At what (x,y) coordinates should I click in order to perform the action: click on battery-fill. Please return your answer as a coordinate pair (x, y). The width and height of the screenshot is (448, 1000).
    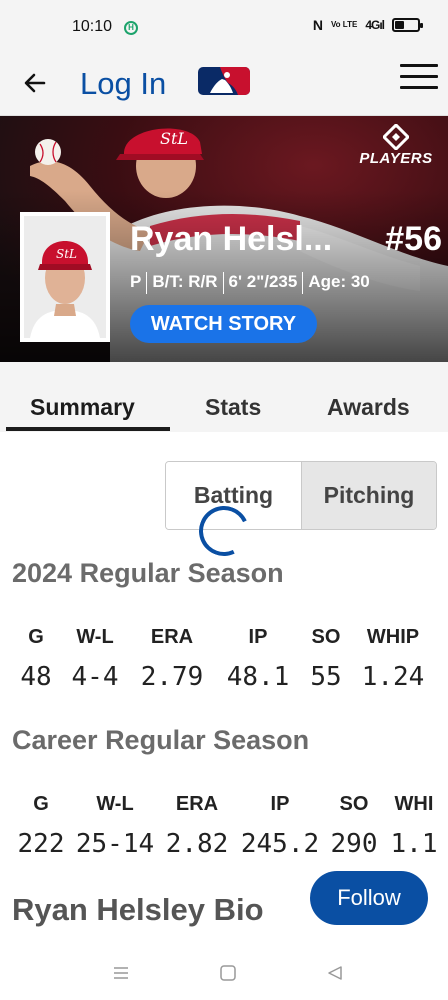
    Looking at the image, I should click on (399, 25).